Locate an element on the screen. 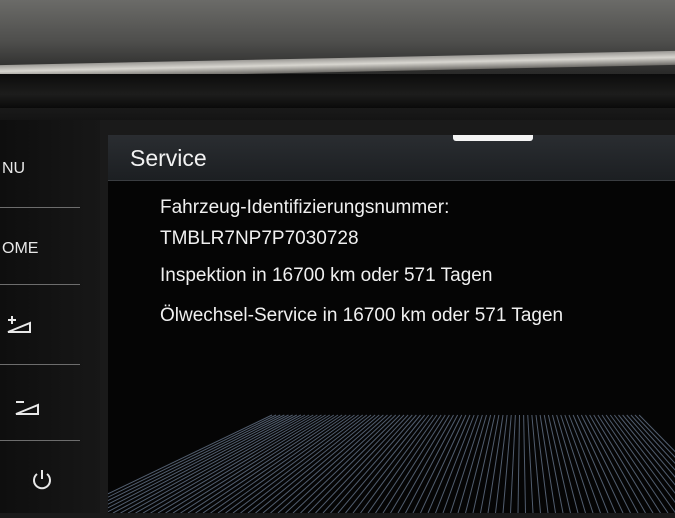 This screenshot has width=675, height=518. brightness-up-button is located at coordinates (41, 326).